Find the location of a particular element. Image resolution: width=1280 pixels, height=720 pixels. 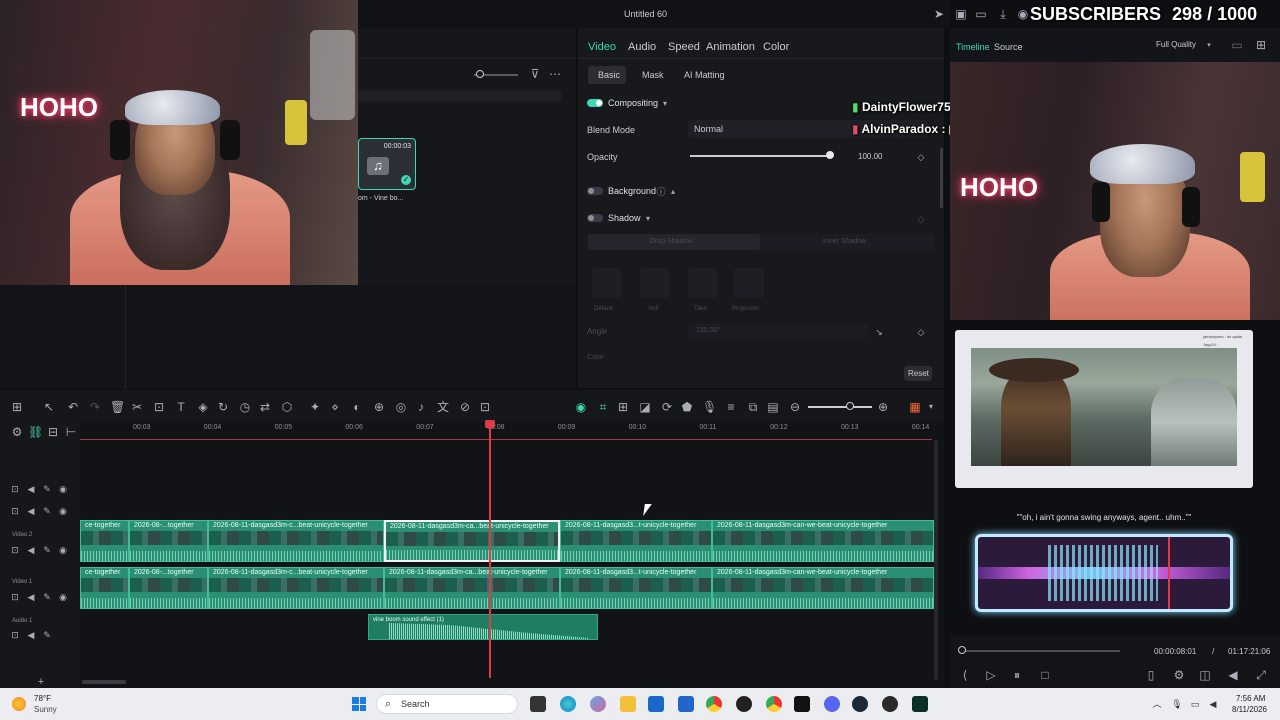

fit-icon: ⊞ is located at coordinates (1261, 45).